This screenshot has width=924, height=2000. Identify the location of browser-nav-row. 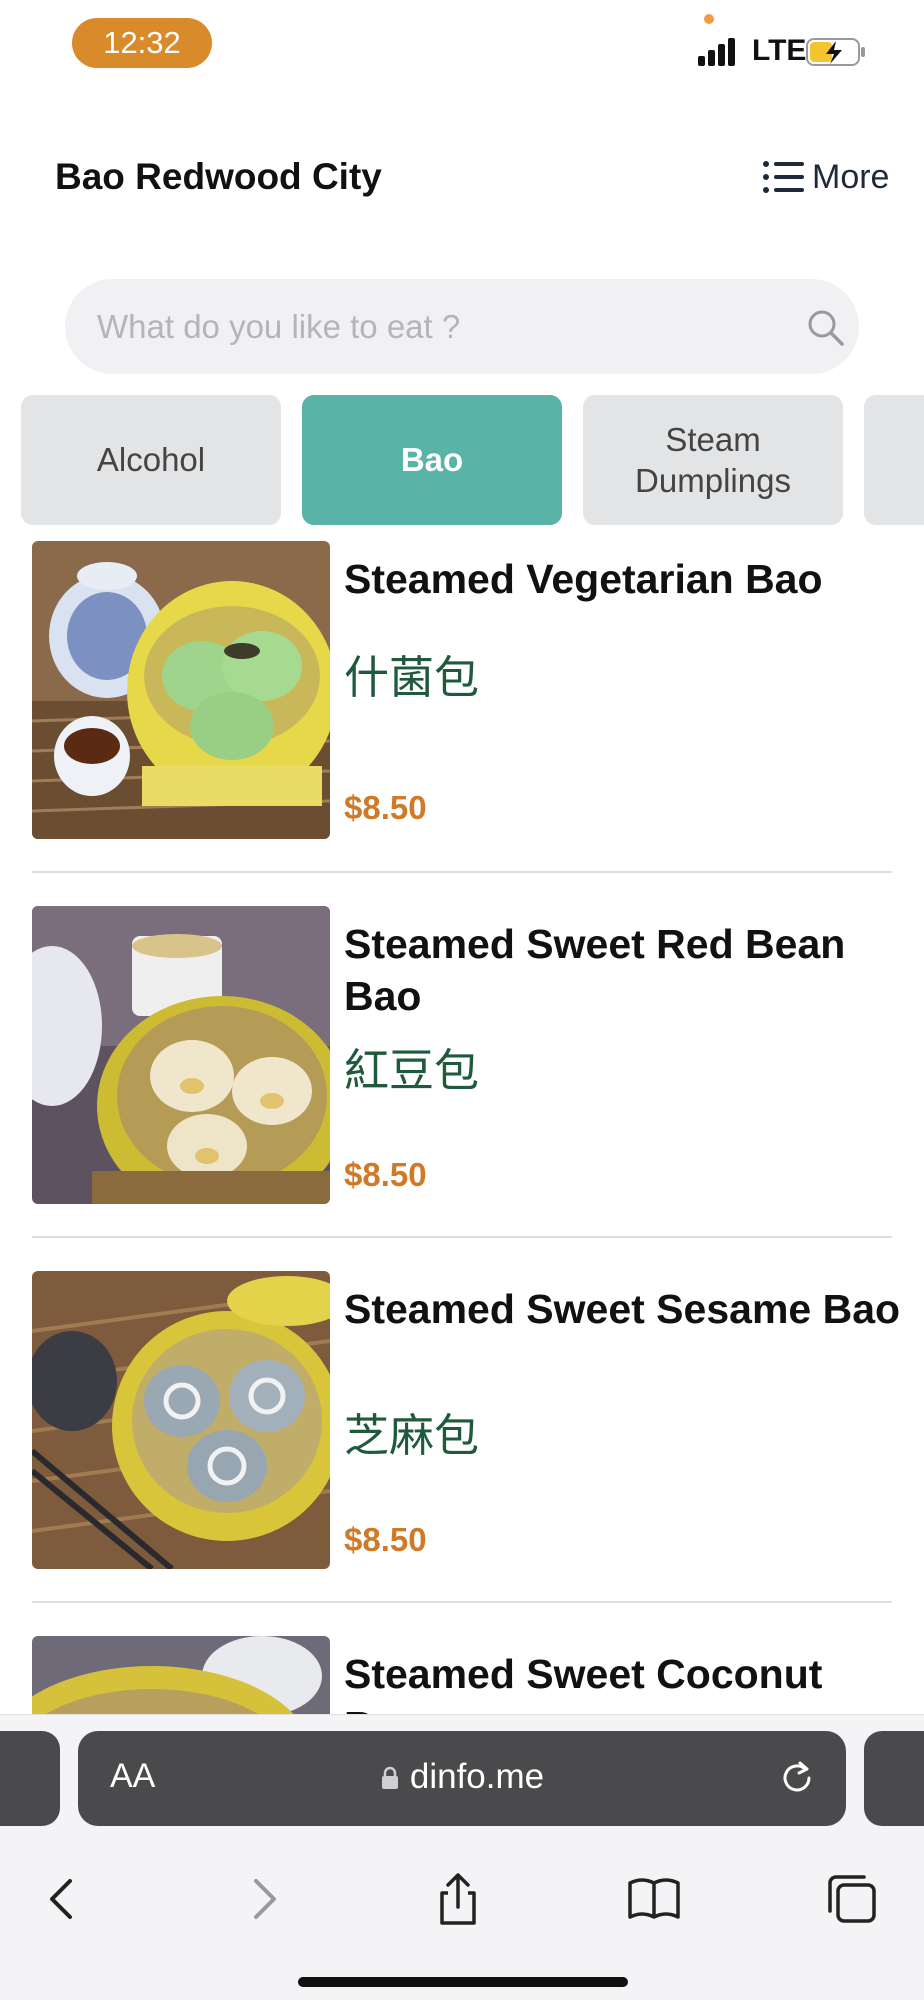
(462, 1895).